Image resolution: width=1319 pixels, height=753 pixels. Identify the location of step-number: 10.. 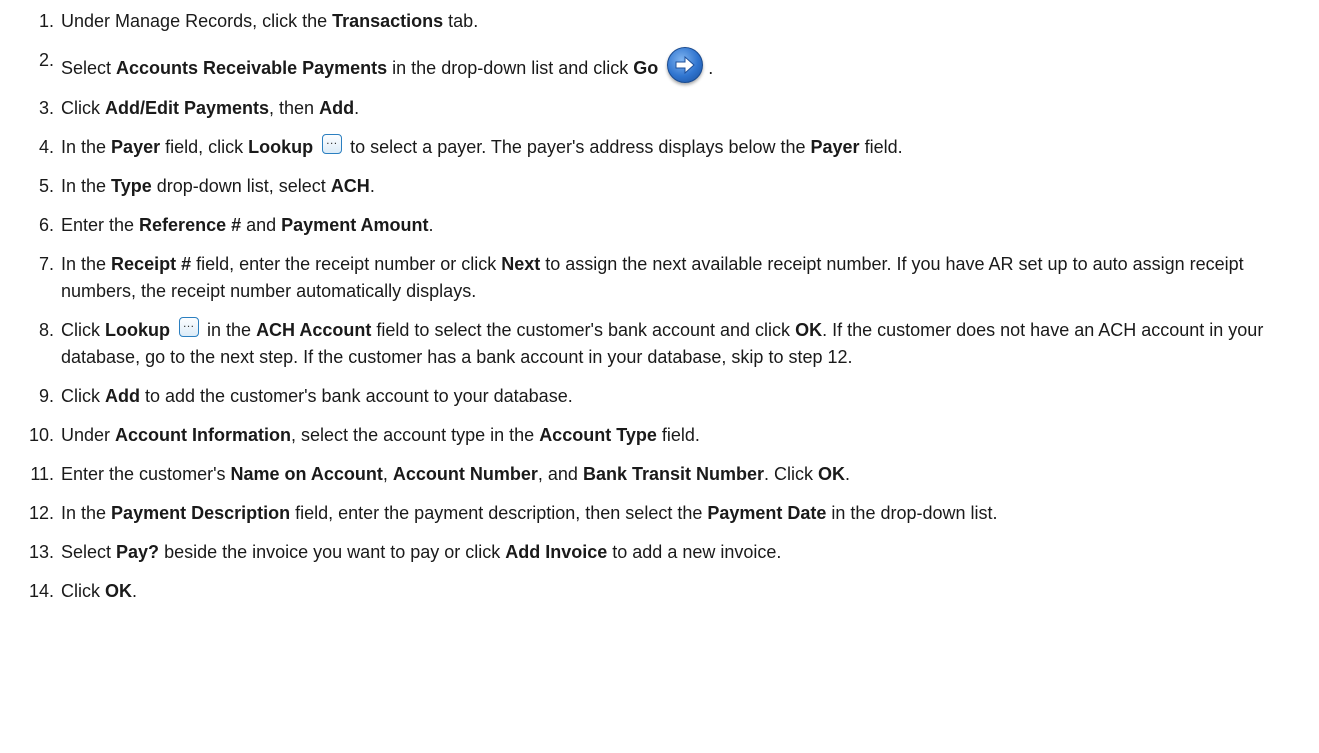
(41, 435).